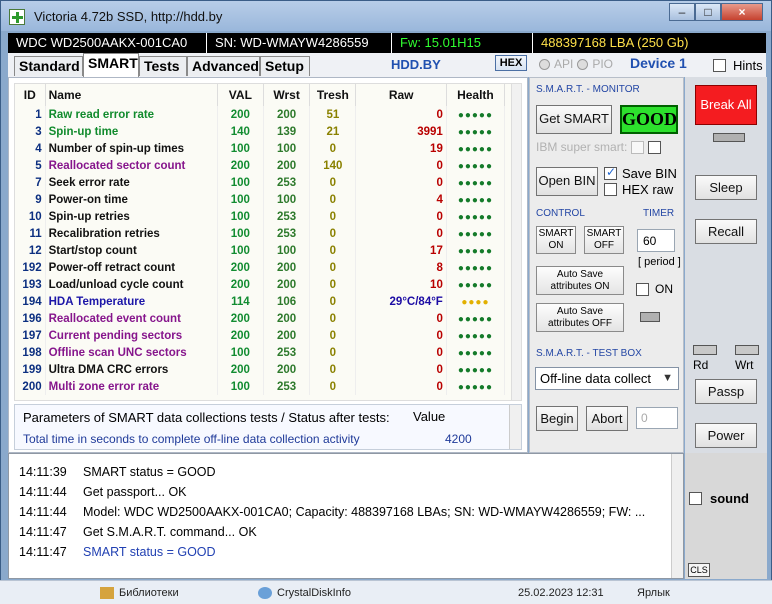  Describe the element at coordinates (557, 418) in the screenshot. I see `begin-button: Begin` at that location.